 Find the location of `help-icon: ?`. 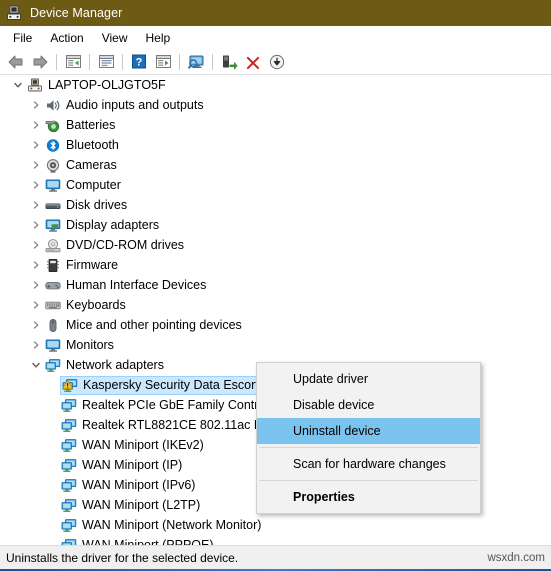

help-icon: ? is located at coordinates (139, 62).